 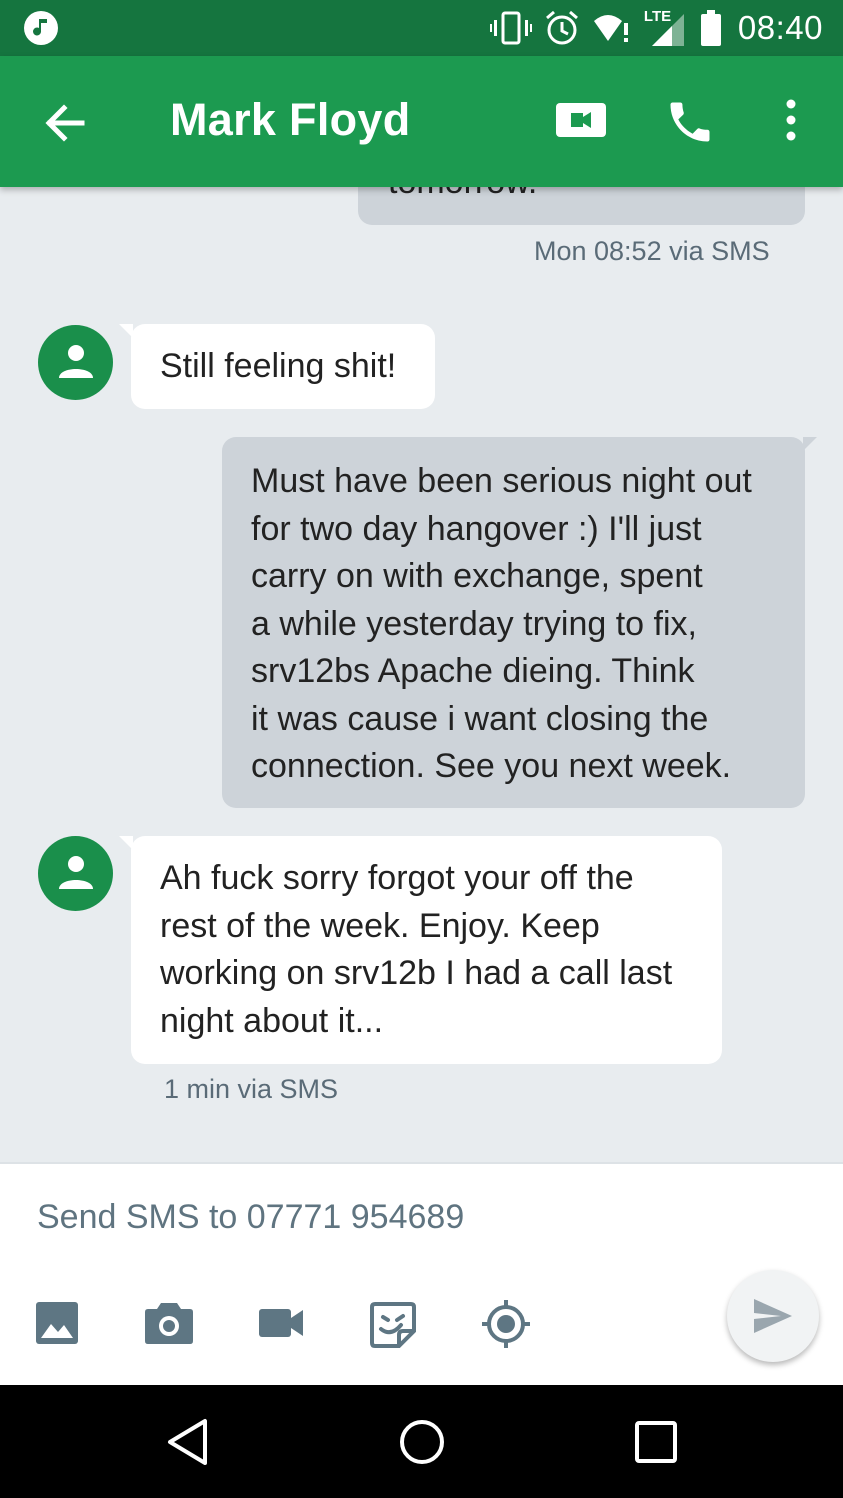 I want to click on signal-icon: LTE, so click(x=666, y=28).